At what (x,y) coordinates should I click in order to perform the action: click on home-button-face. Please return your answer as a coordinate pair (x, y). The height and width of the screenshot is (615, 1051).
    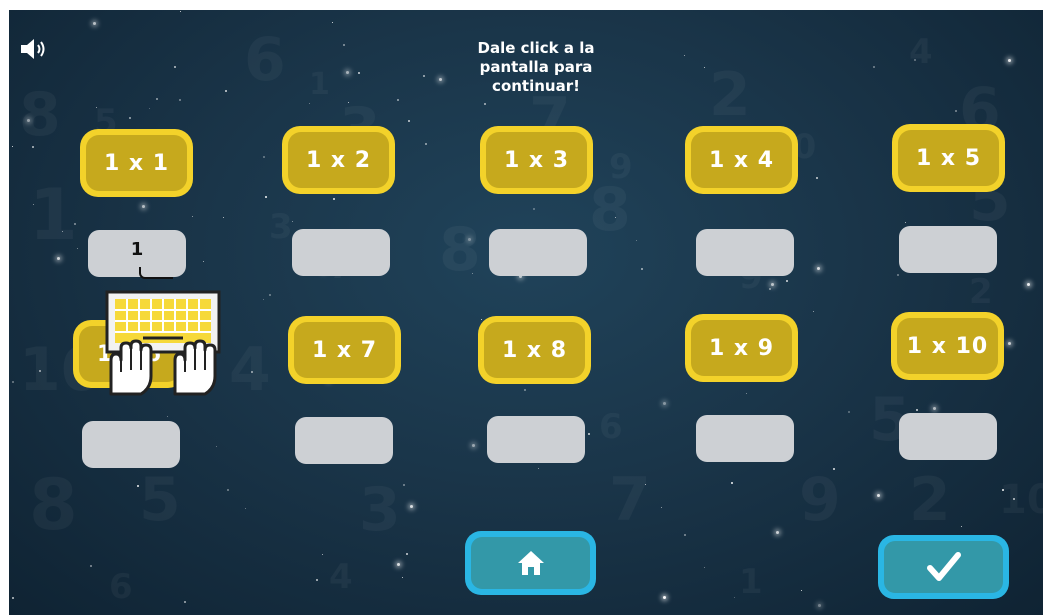
    Looking at the image, I should click on (530, 563).